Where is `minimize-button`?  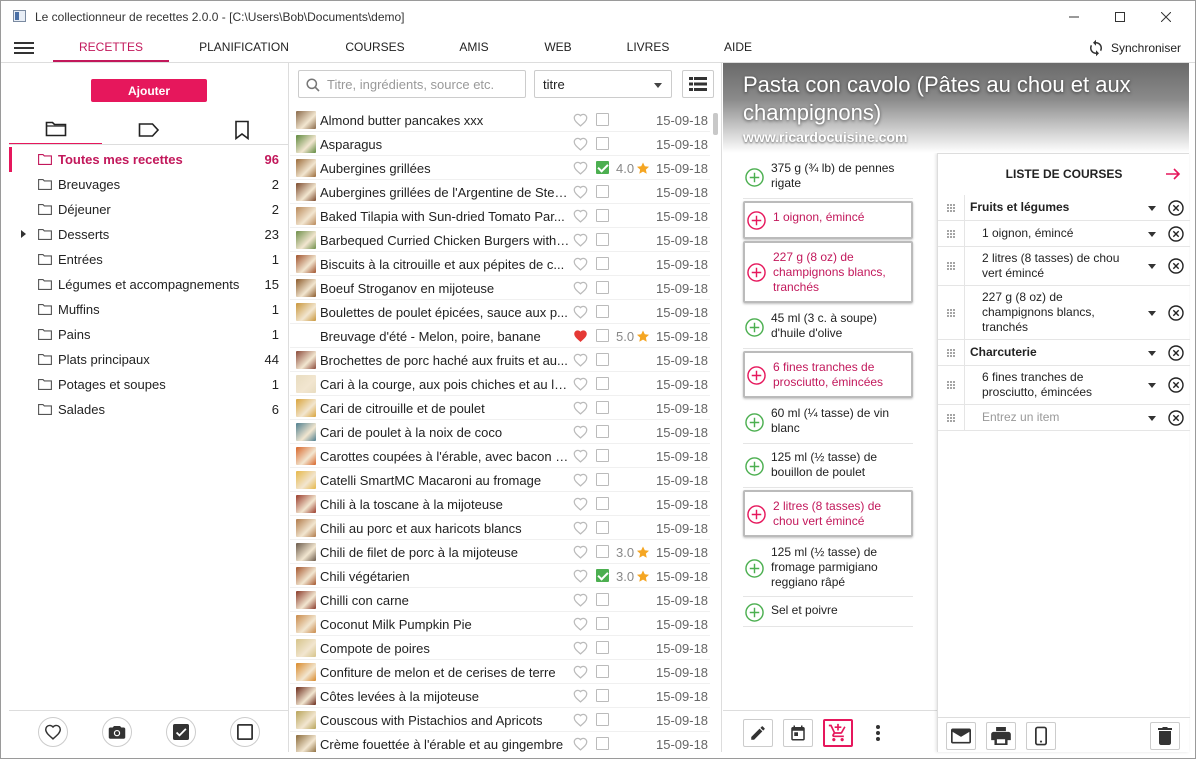
minimize-button is located at coordinates (1074, 16).